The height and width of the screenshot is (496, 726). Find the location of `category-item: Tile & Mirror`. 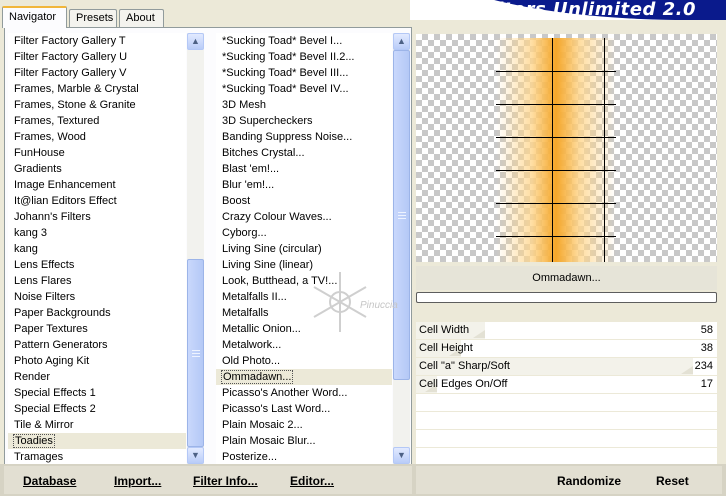

category-item: Tile & Mirror is located at coordinates (97, 425).